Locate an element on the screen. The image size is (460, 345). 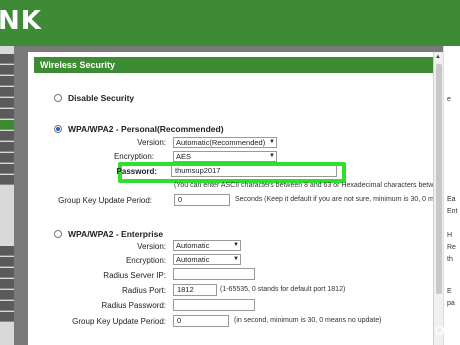
vertical-scrollbar: ▲ is located at coordinates (438, 198).